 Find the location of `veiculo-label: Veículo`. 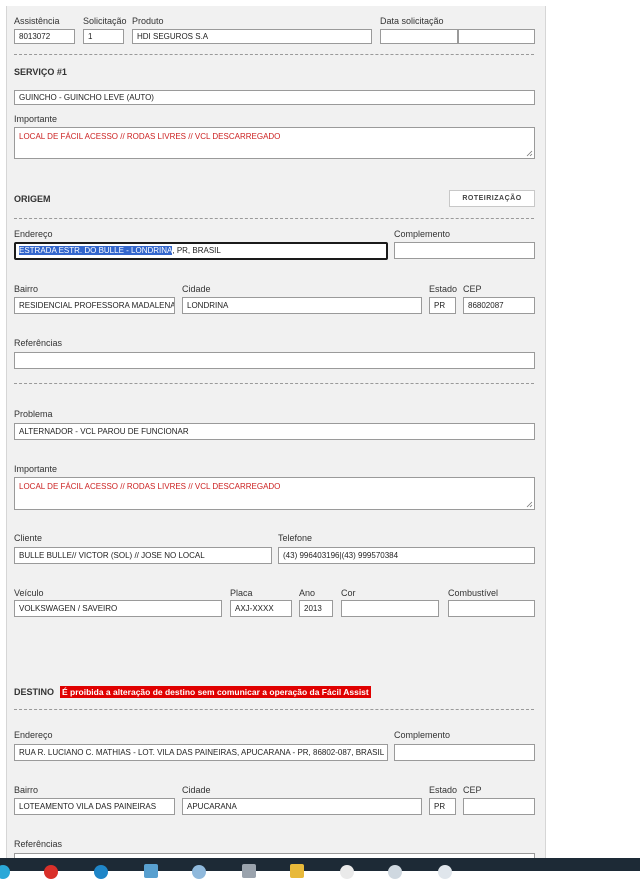

veiculo-label: Veículo is located at coordinates (29, 593).